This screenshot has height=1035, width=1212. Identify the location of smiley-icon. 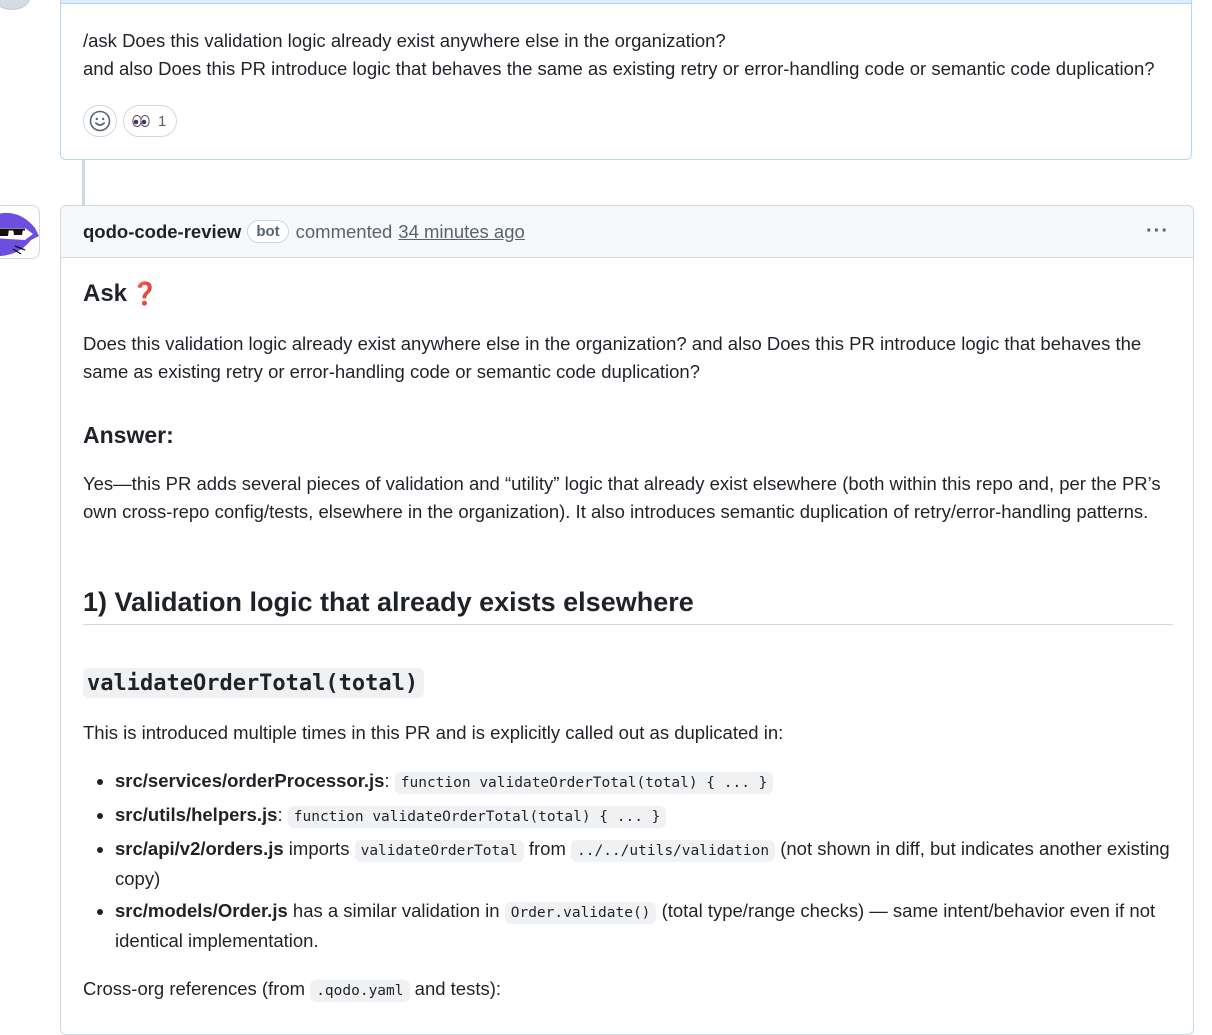
(100, 121).